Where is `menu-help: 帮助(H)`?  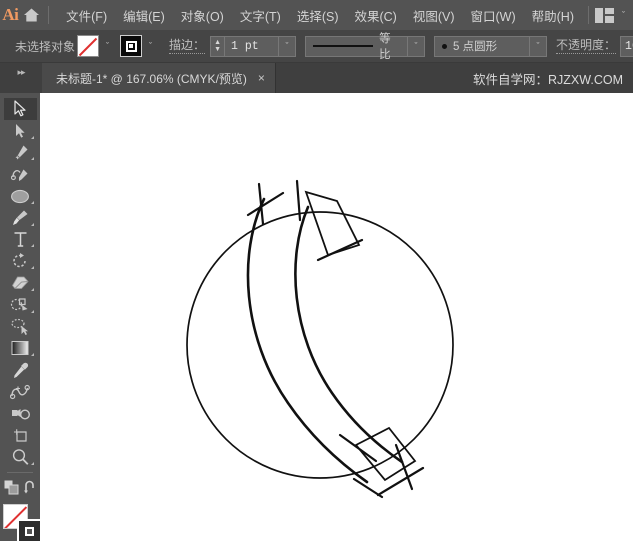 menu-help: 帮助(H) is located at coordinates (553, 15).